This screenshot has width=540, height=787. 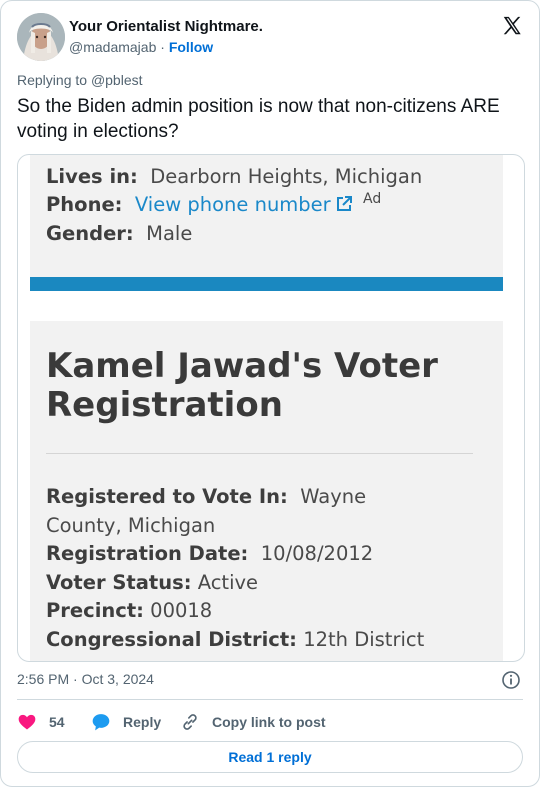 I want to click on accent-bar, so click(x=266, y=284).